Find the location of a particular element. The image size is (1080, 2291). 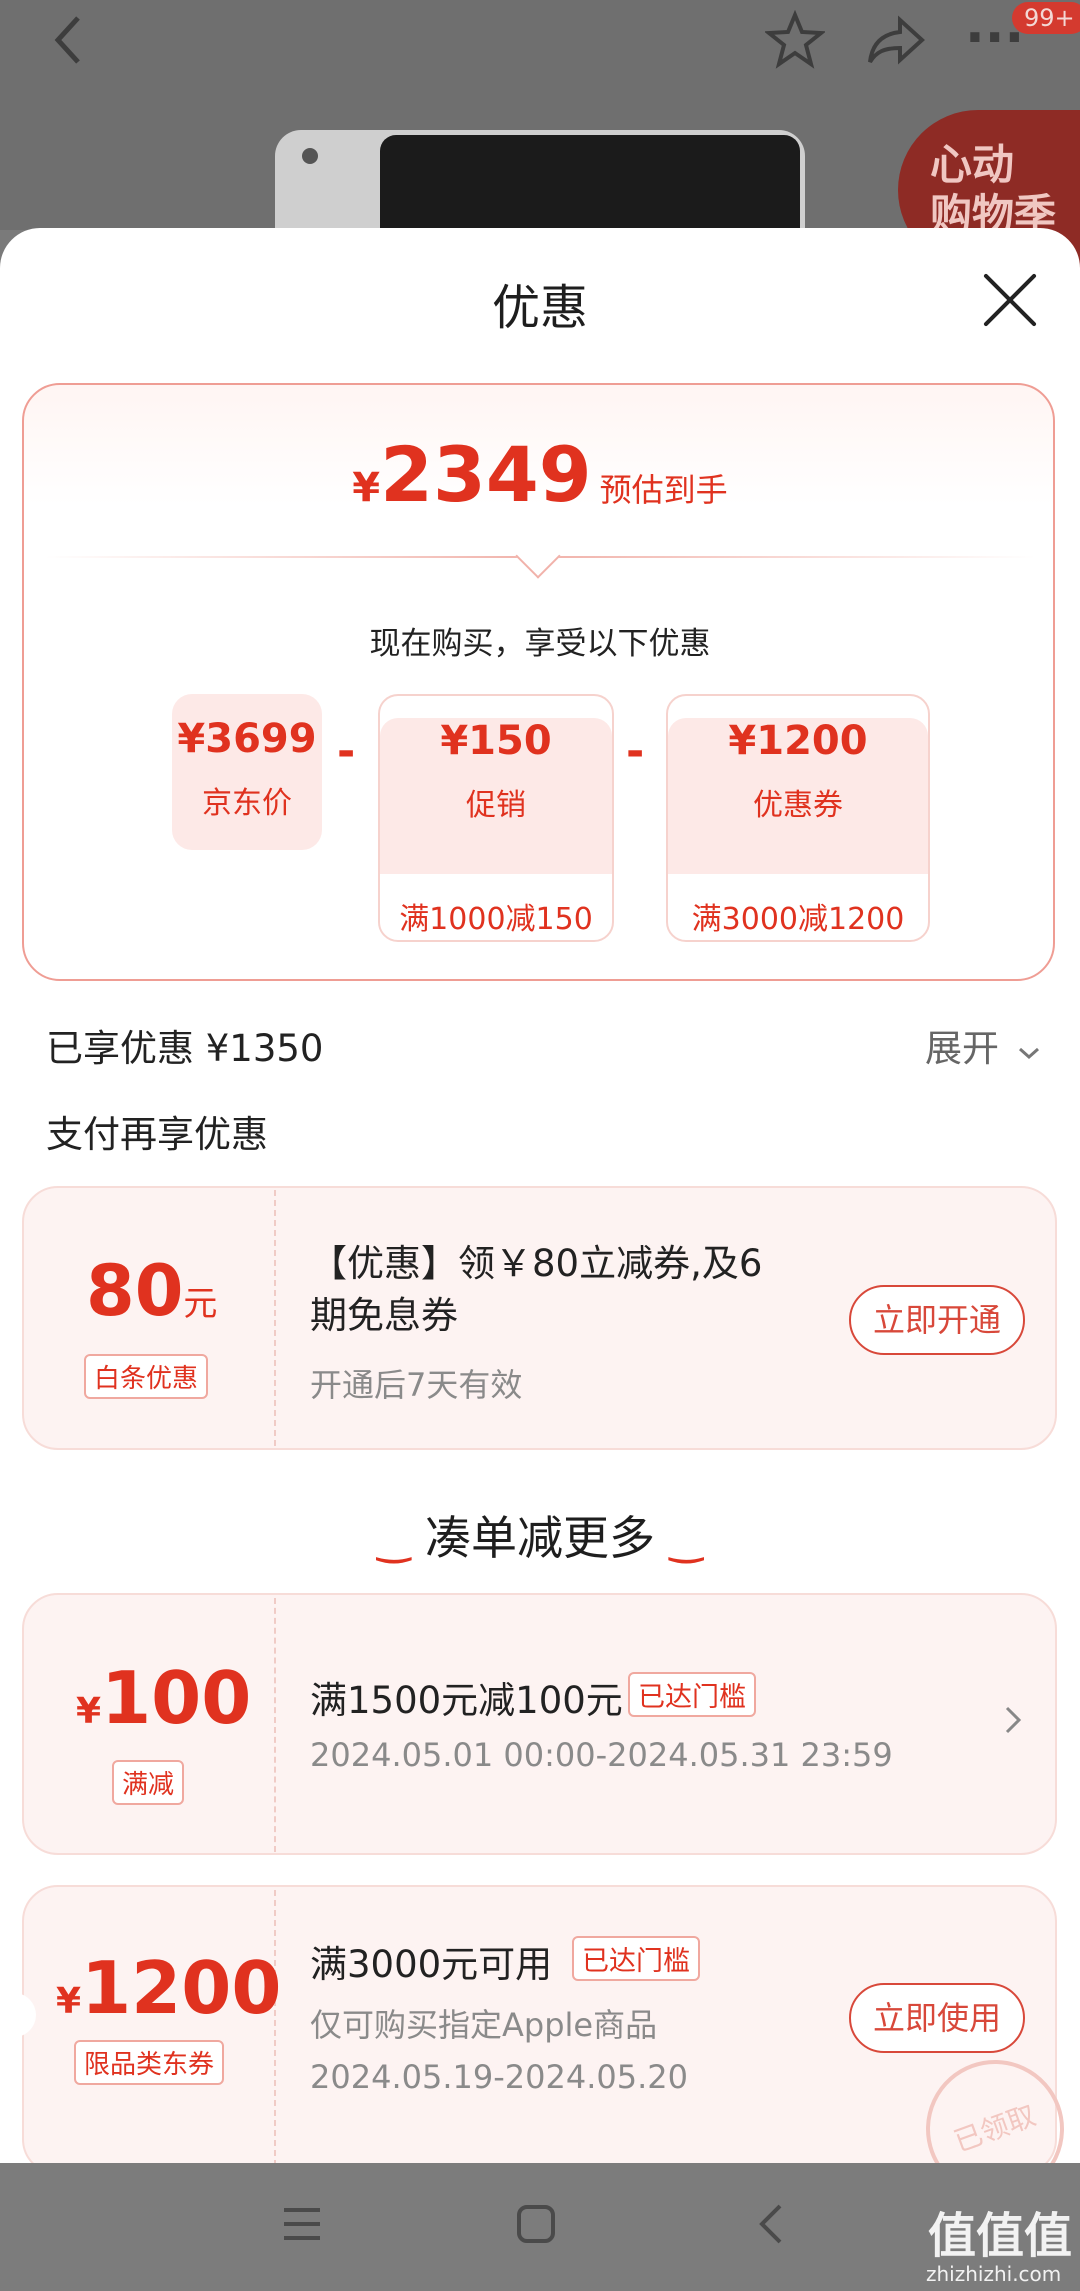

close-icon is located at coordinates (1010, 300).